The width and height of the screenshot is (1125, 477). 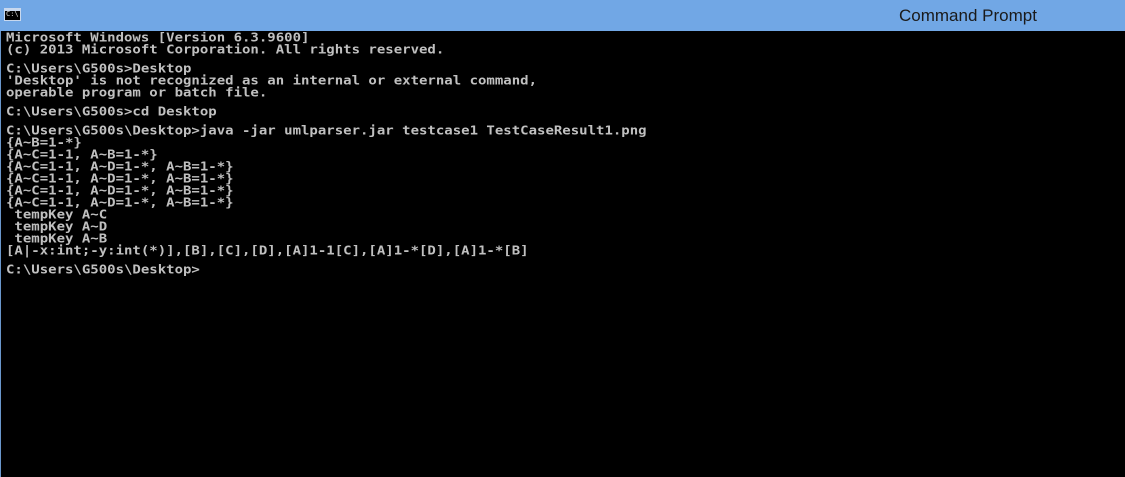 I want to click on console-line: operable program or batch file., so click(x=137, y=93).